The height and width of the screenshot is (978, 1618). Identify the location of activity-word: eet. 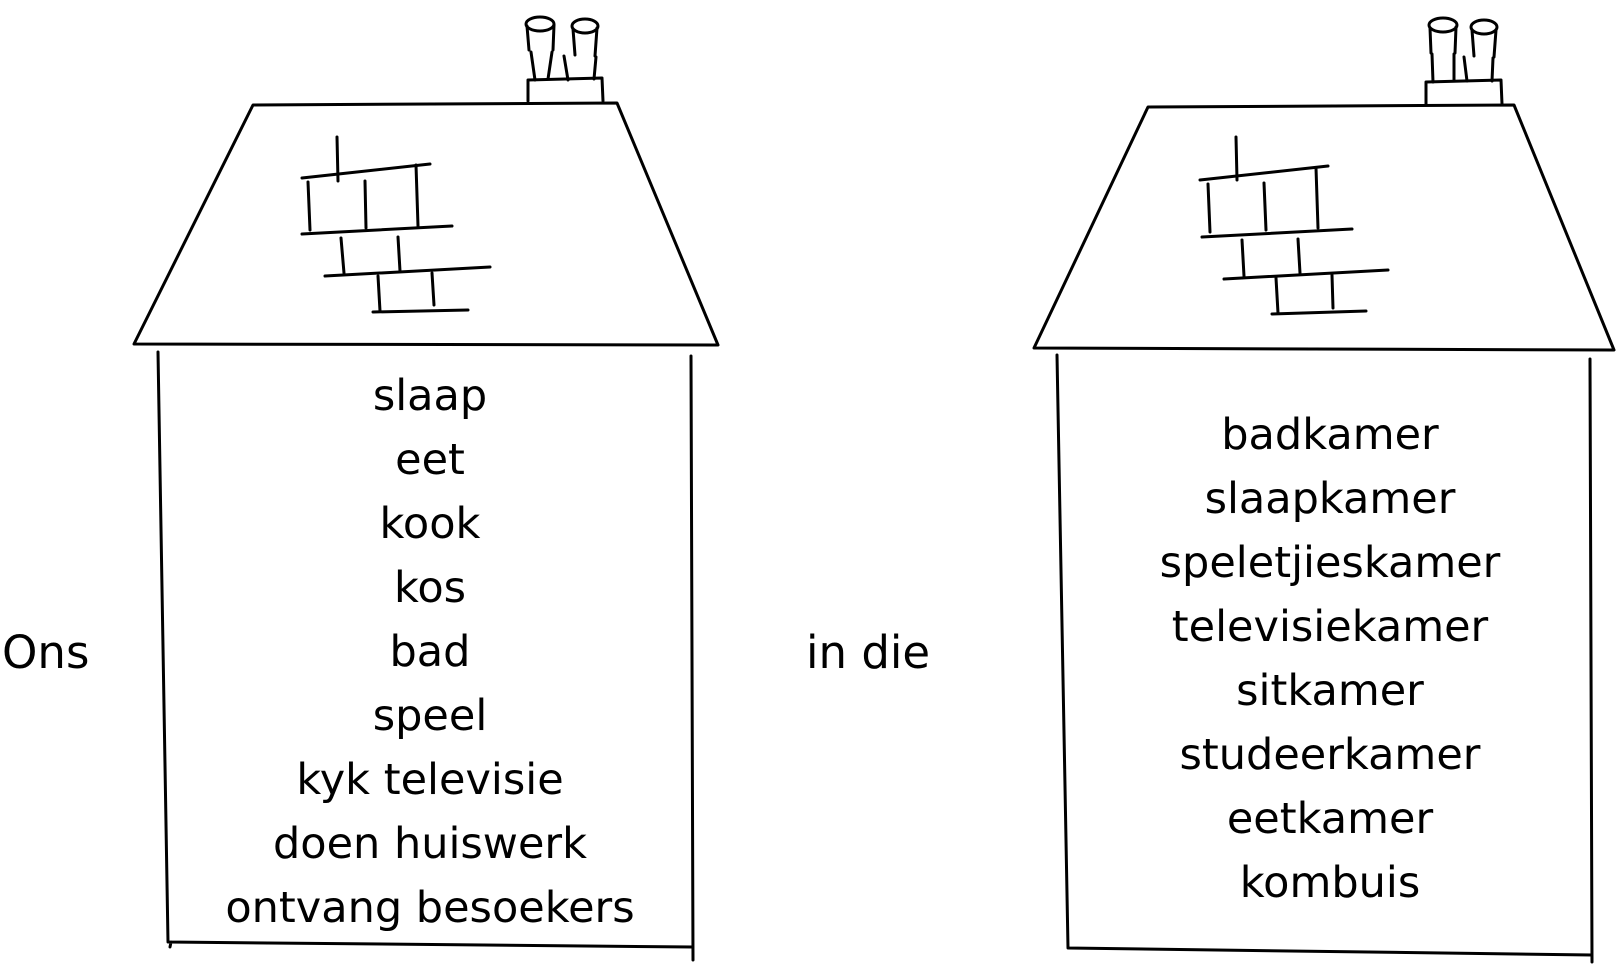
(430, 460).